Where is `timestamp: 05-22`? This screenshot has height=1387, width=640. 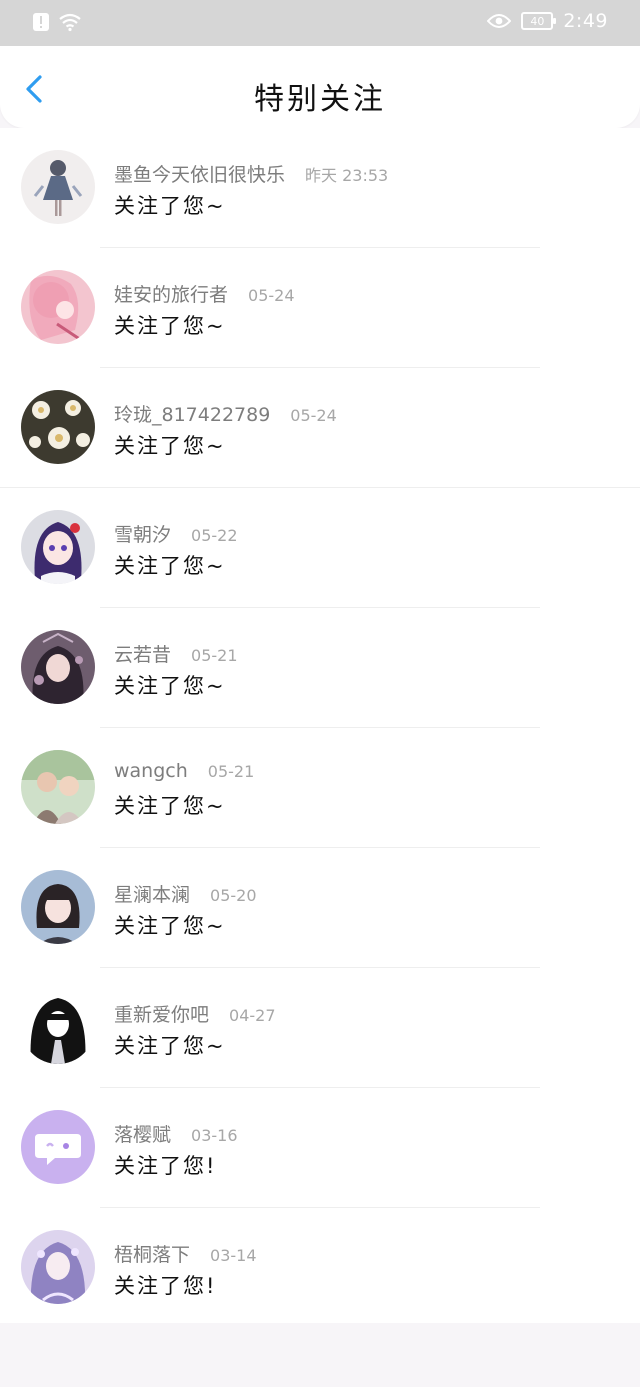
timestamp: 05-22 is located at coordinates (214, 535).